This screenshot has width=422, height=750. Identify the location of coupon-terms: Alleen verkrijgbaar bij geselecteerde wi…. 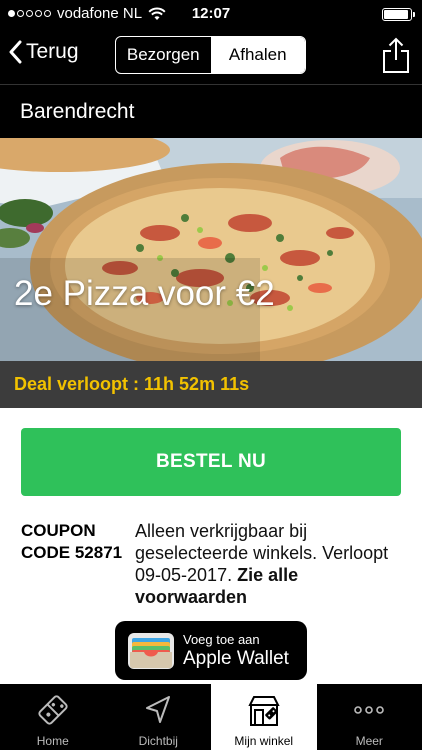
(270, 564).